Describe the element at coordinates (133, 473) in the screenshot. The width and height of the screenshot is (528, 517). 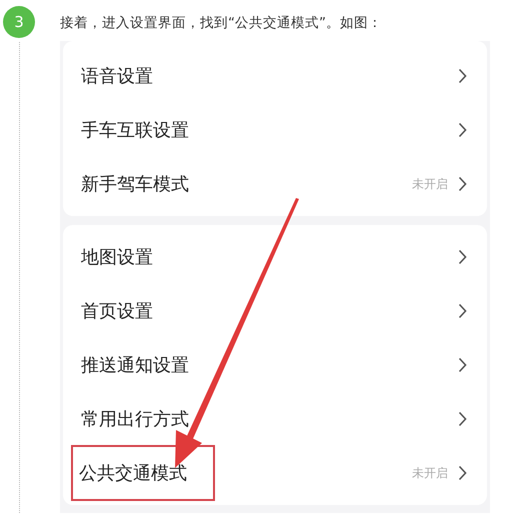
I see `setting-label: 公共交通模式` at that location.